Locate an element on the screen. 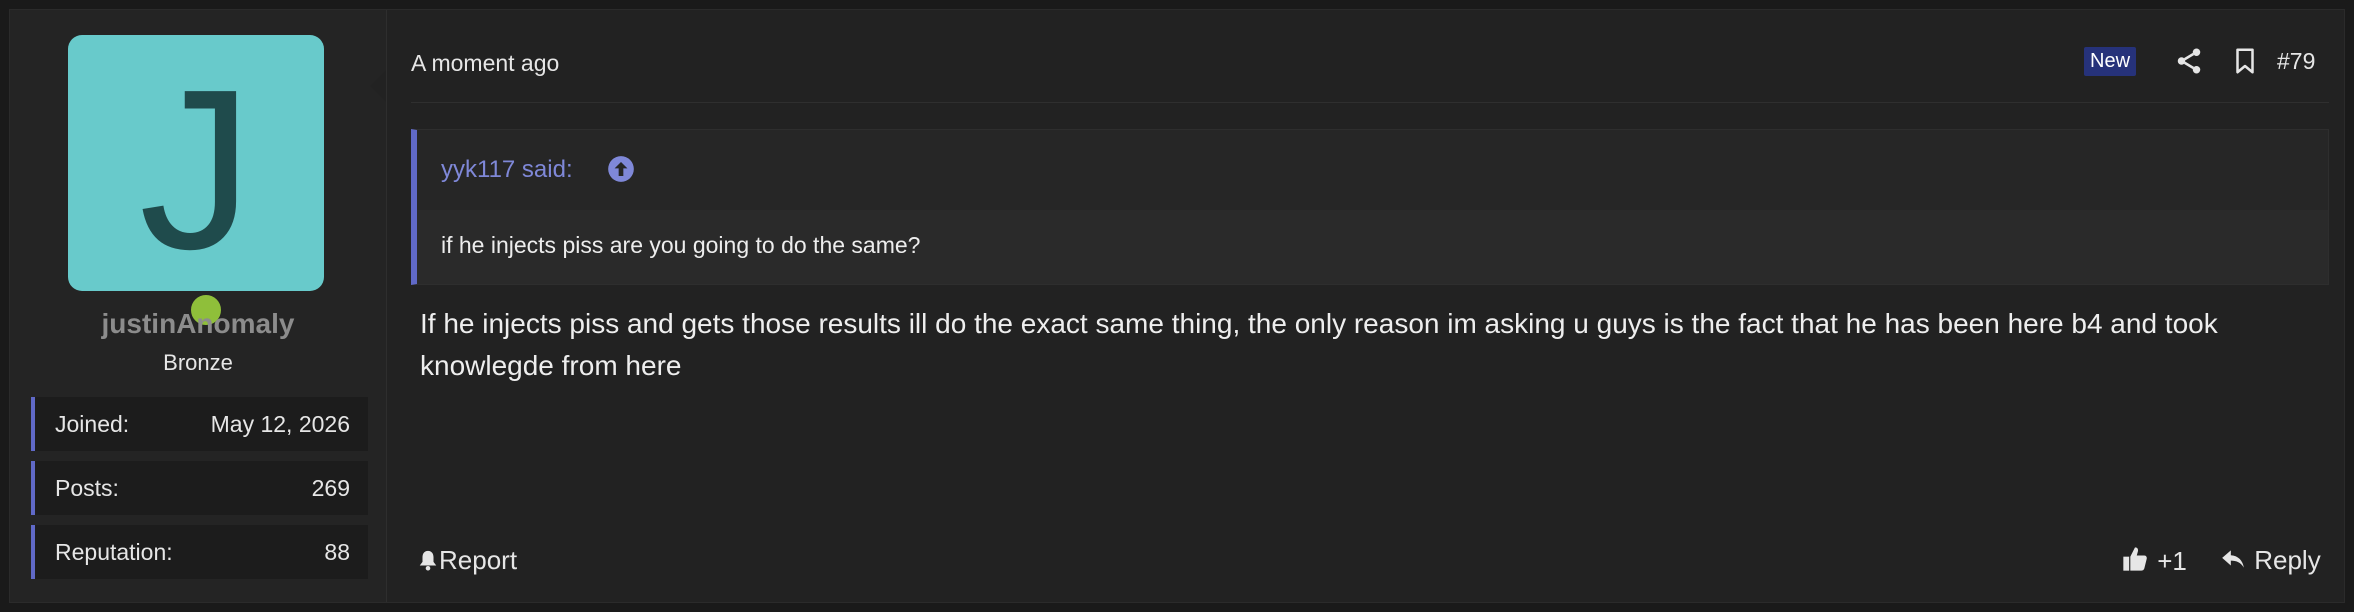  username: justinAnomaly is located at coordinates (198, 324).